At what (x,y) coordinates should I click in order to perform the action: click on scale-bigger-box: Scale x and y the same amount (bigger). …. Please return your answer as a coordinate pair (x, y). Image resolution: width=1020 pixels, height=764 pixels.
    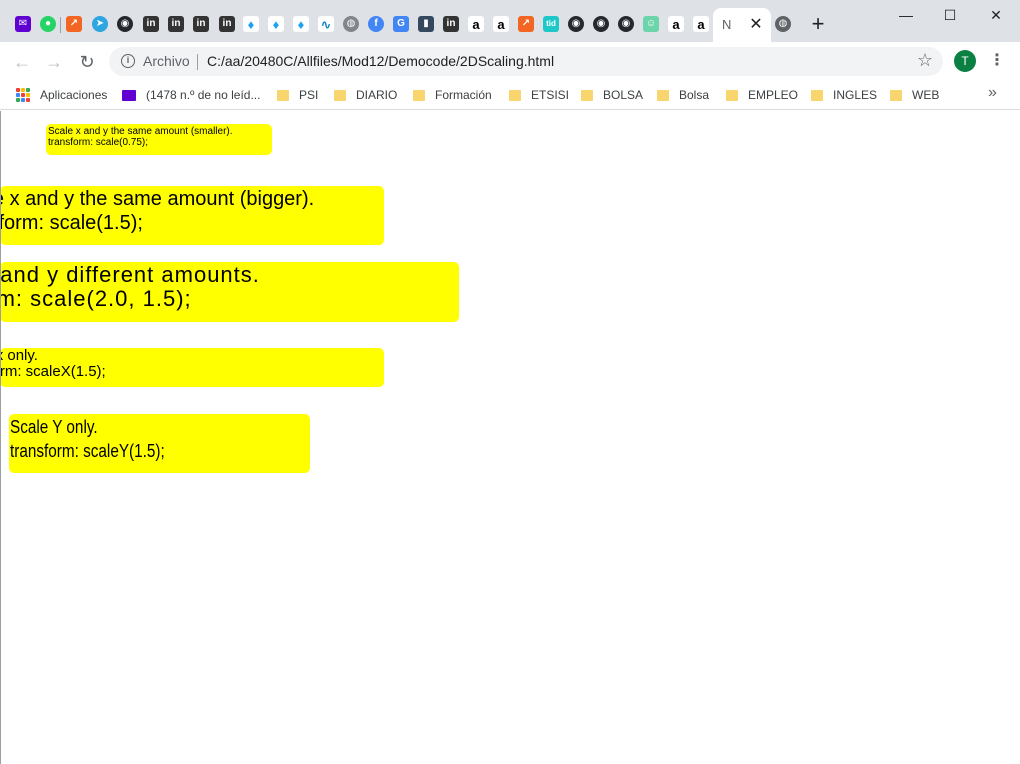
    Looking at the image, I should click on (192, 215).